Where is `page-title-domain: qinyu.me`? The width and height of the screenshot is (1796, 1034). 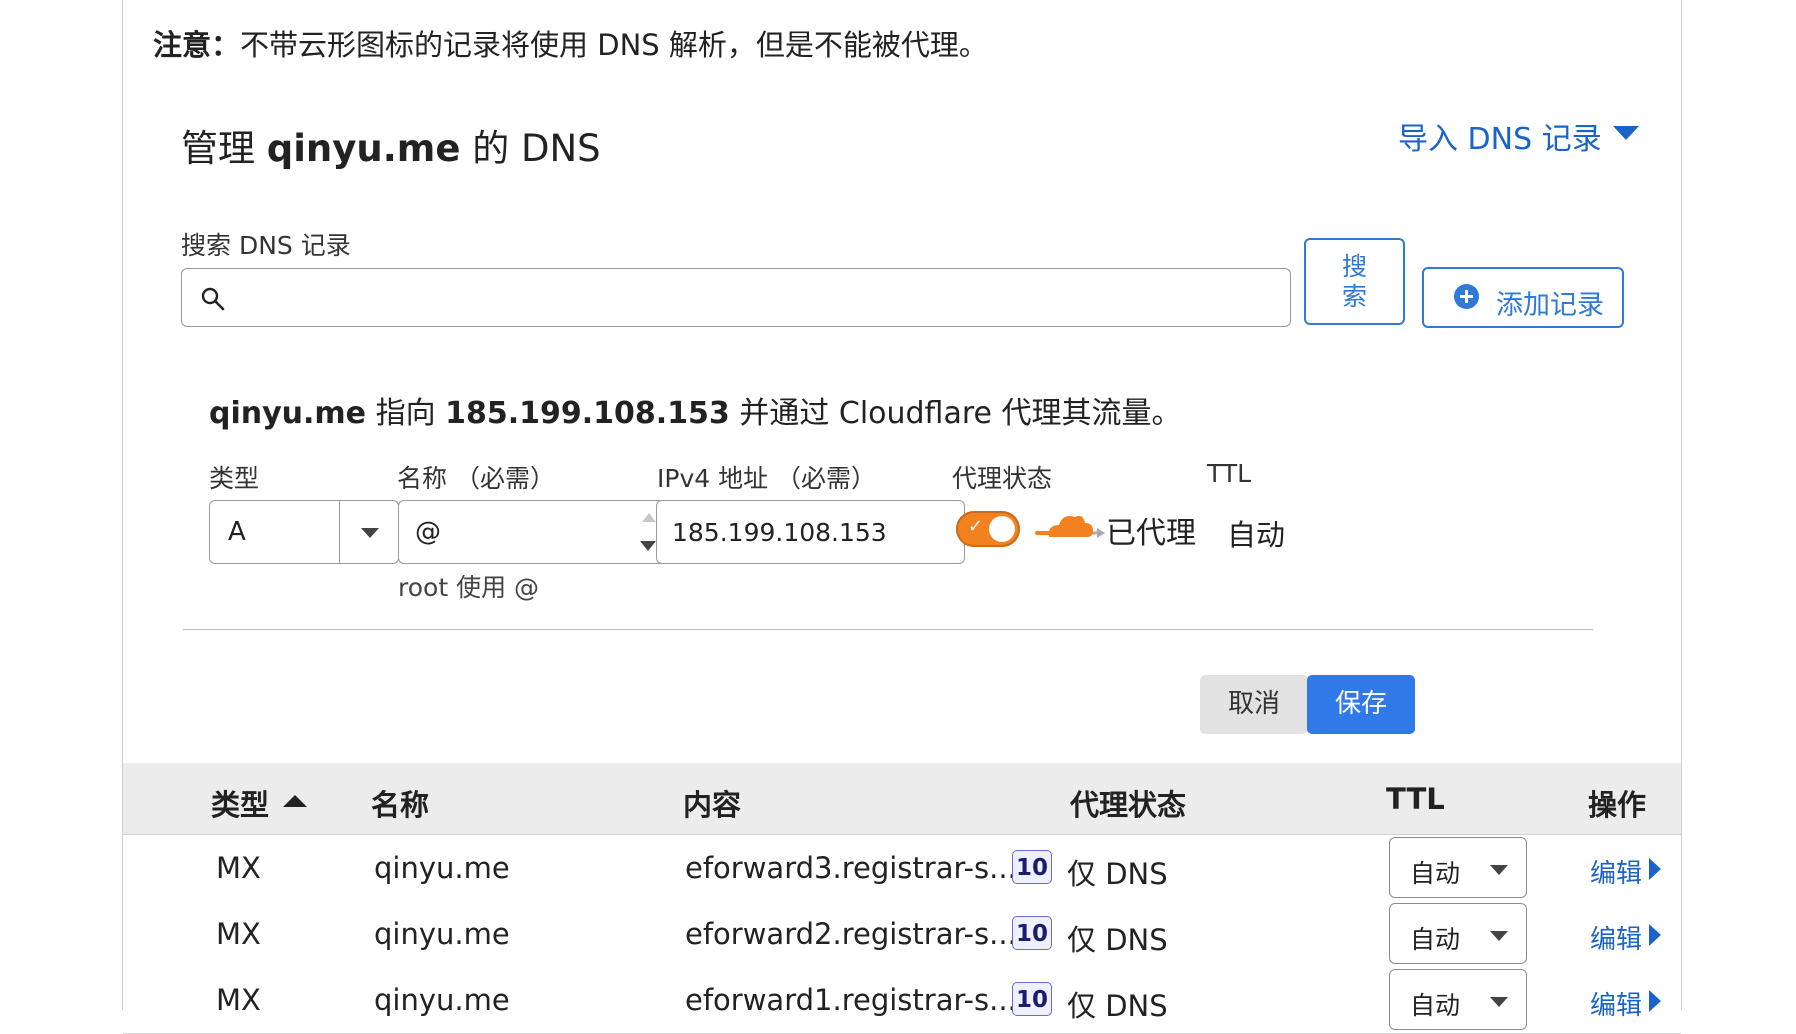
page-title-domain: qinyu.me is located at coordinates (363, 148).